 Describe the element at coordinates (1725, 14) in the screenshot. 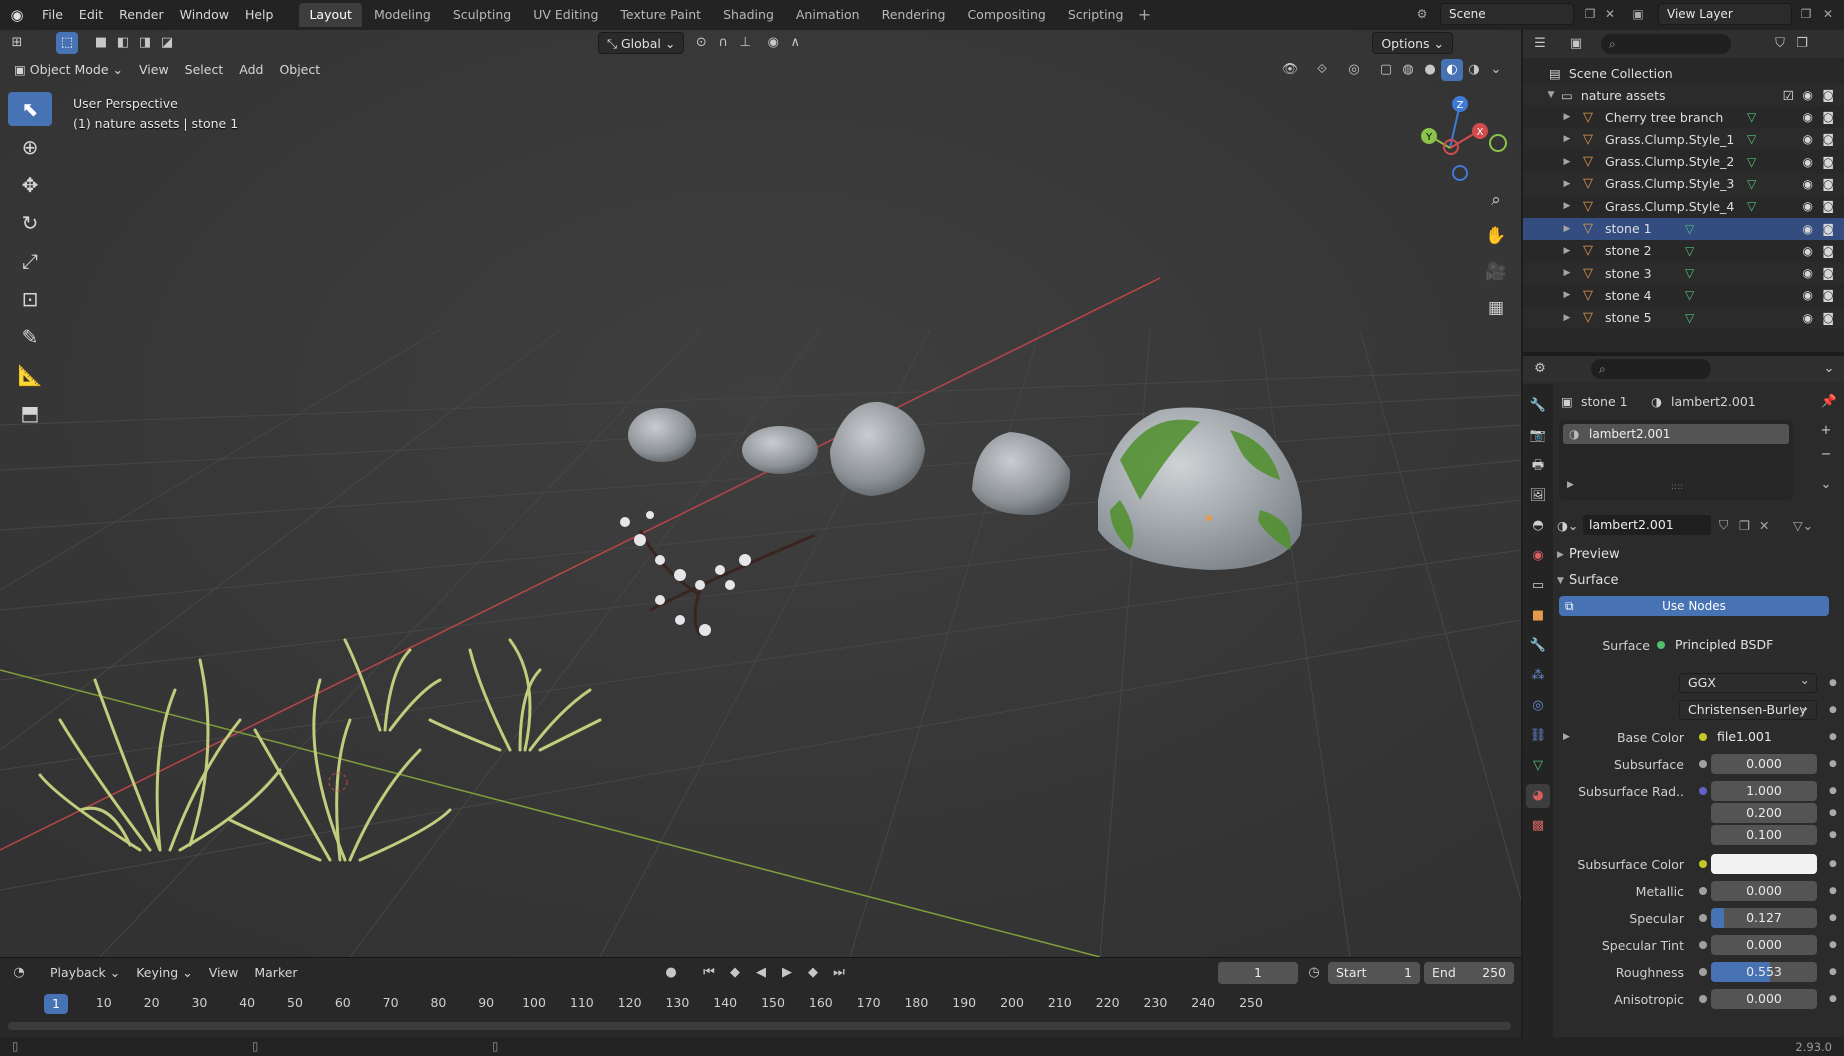

I see `view-layer-field: View Layer` at that location.